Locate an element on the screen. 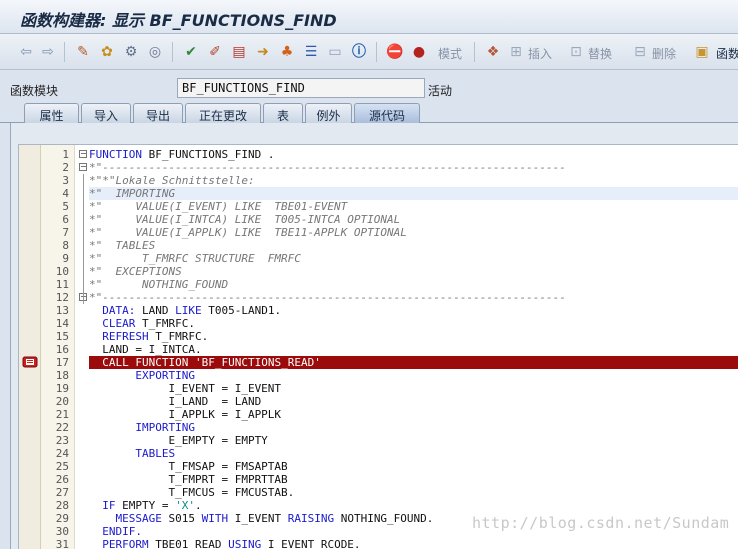 The width and height of the screenshot is (738, 549). toggle-display-change-icon: ✎ is located at coordinates (83, 52).